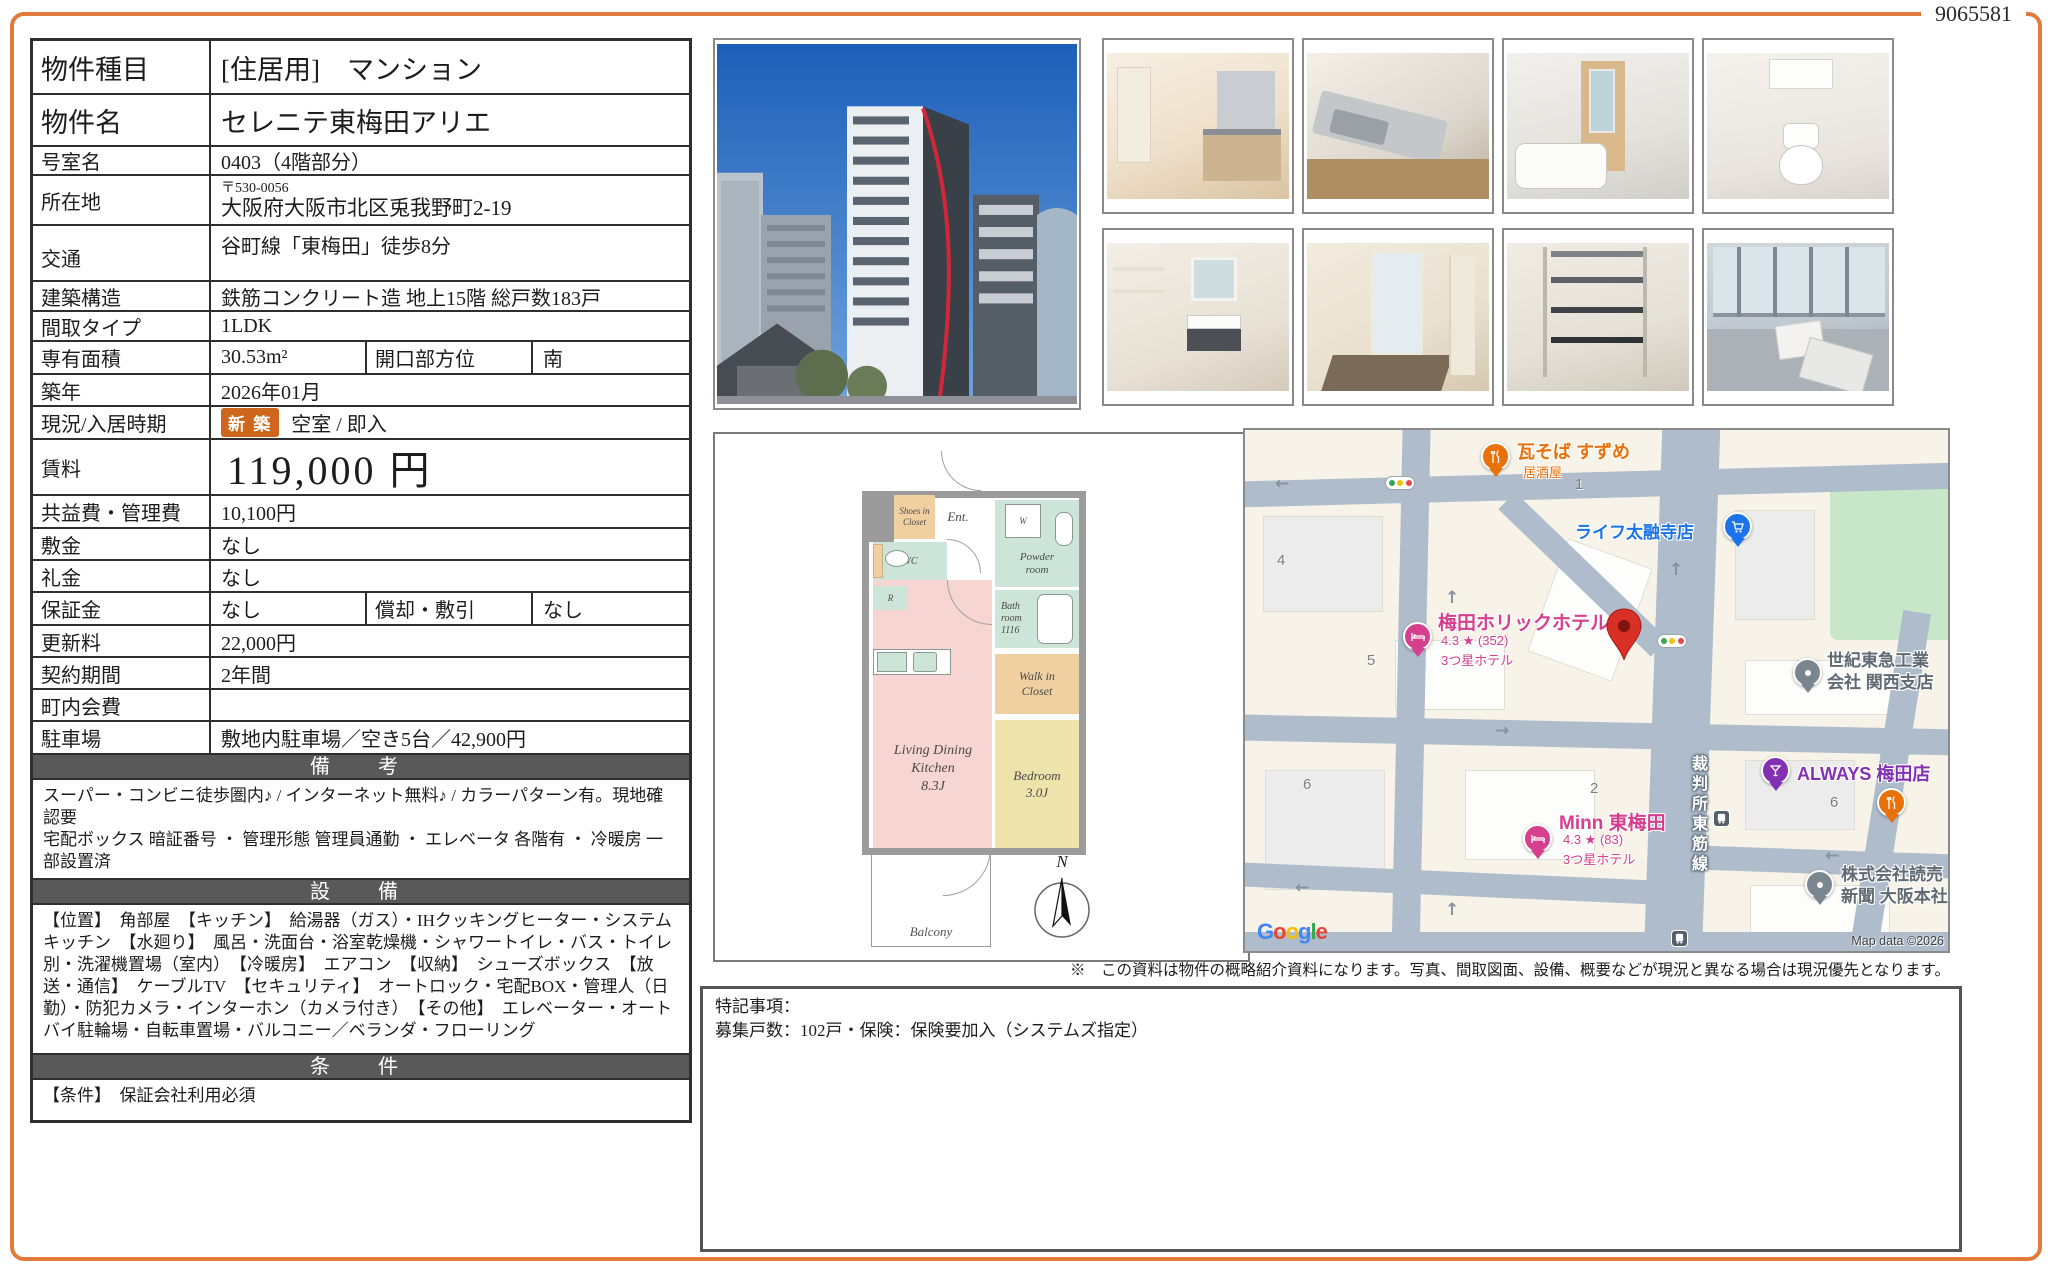  What do you see at coordinates (1807, 672) in the screenshot?
I see `company-pin-icon` at bounding box center [1807, 672].